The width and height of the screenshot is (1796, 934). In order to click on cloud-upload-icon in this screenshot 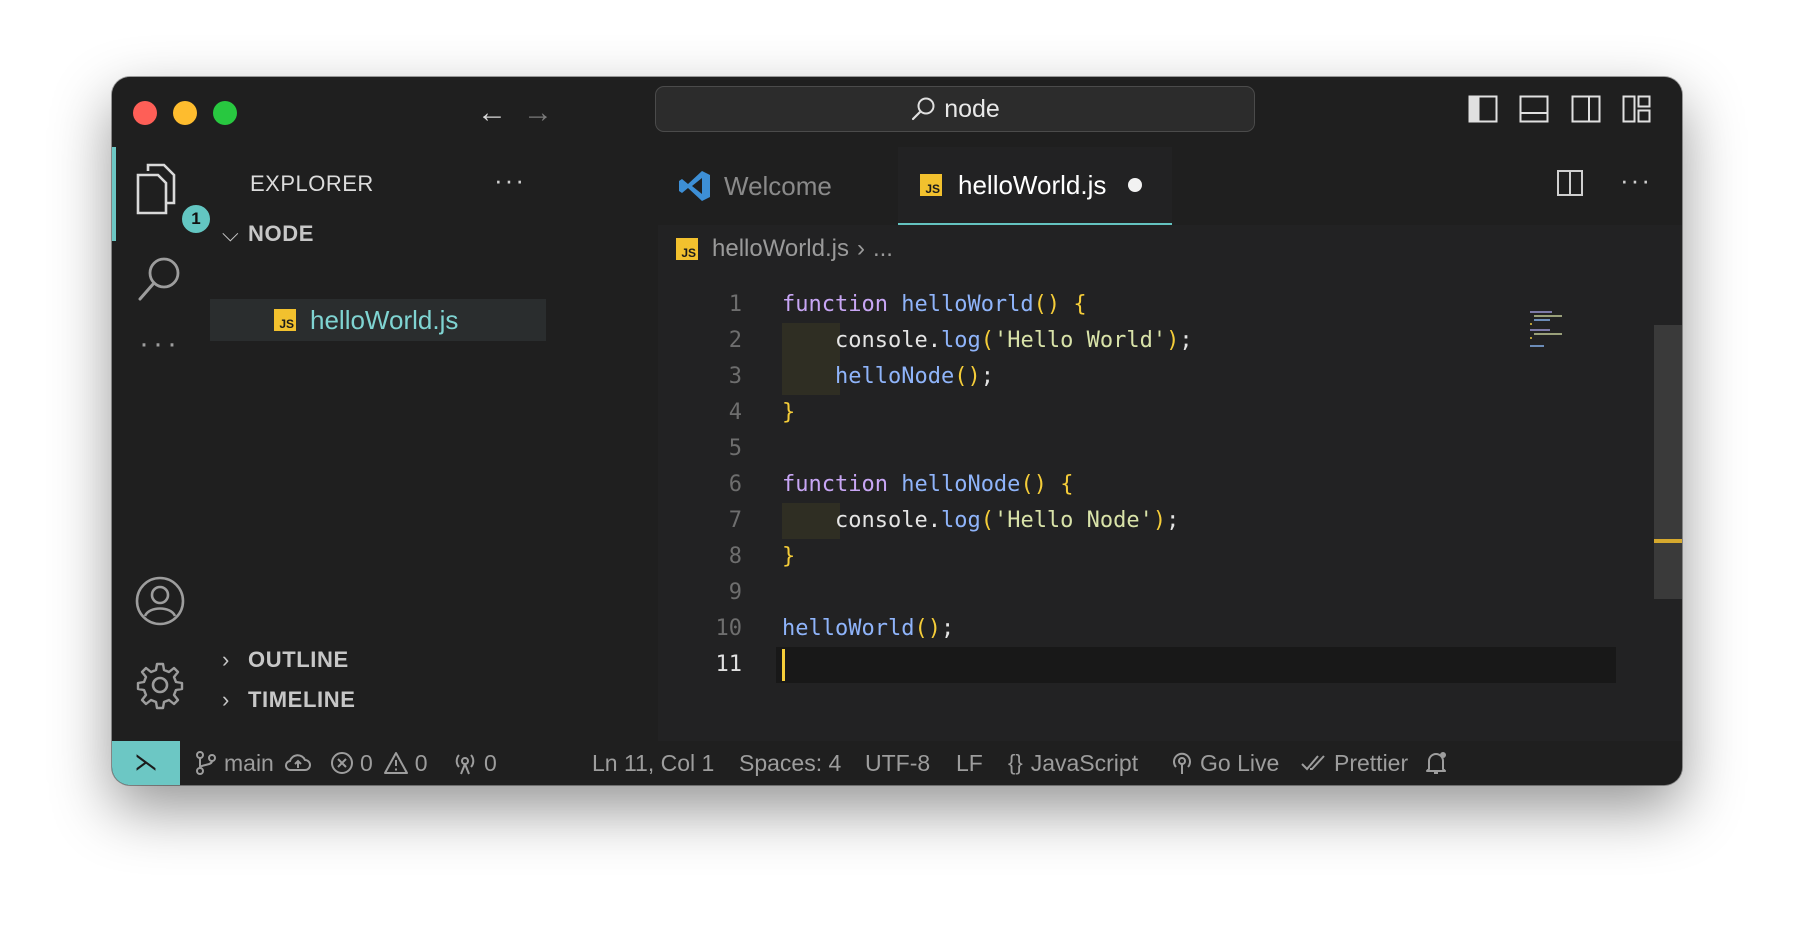, I will do `click(297, 762)`.